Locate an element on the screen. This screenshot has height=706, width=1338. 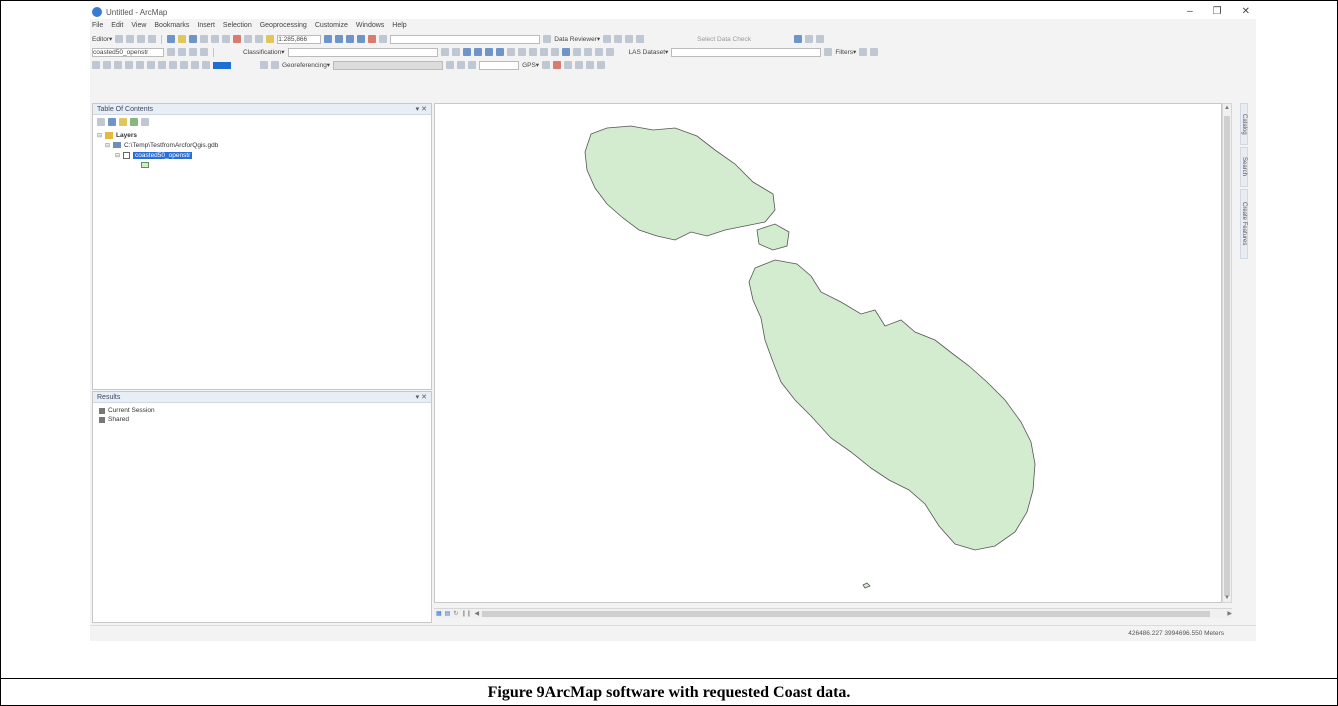
minimize-button: – is located at coordinates (1190, 12).